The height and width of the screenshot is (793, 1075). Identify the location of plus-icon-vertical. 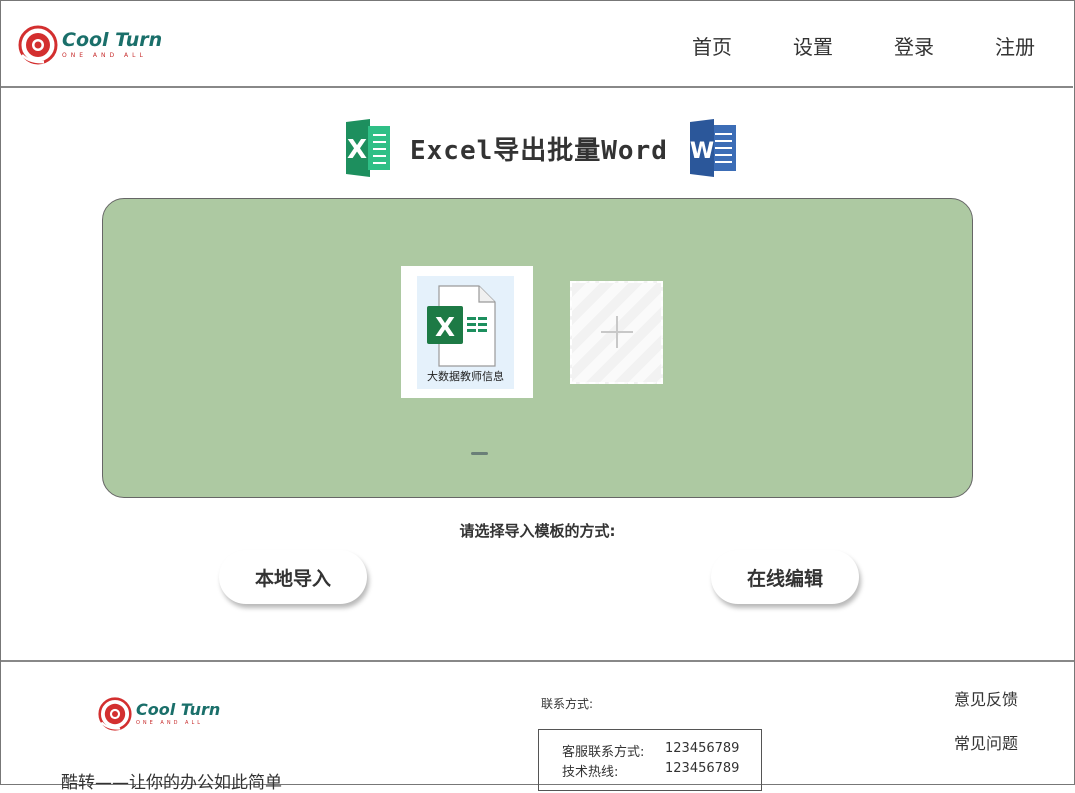
(617, 332).